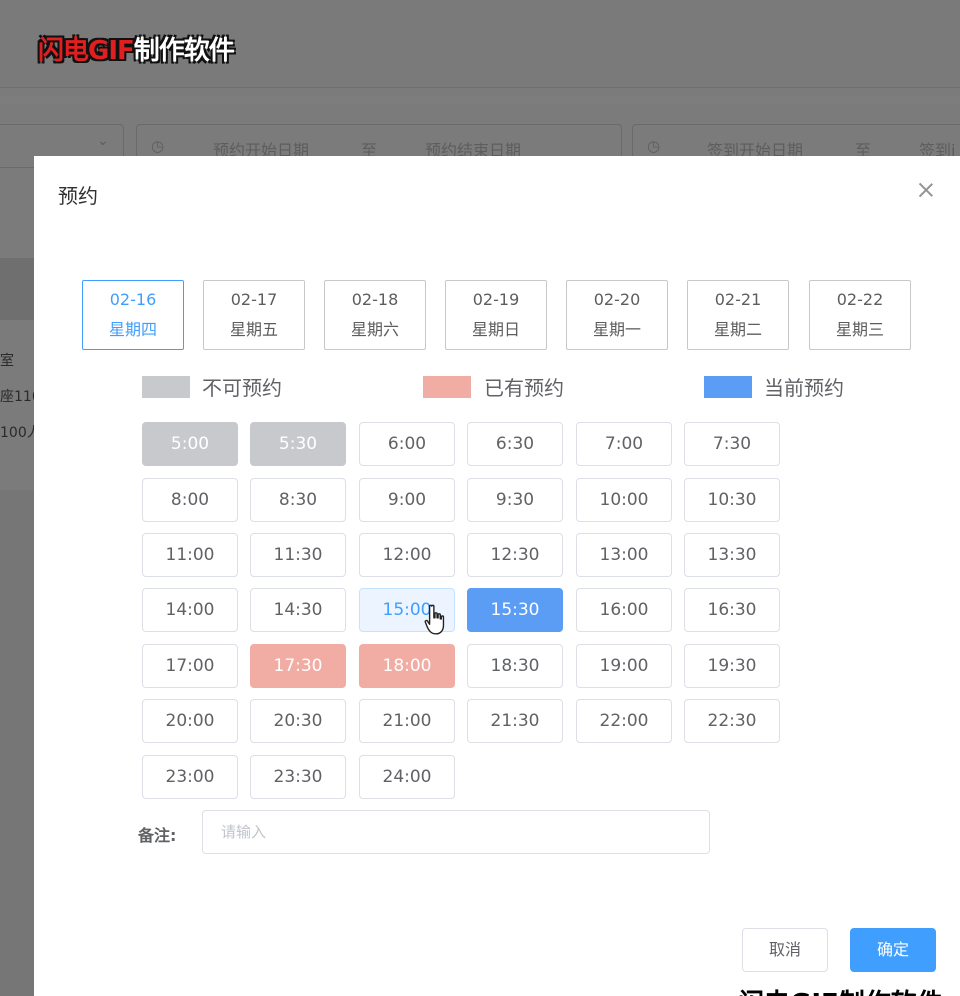 Image resolution: width=960 pixels, height=996 pixels. I want to click on time-slot-button: 9:30, so click(515, 500).